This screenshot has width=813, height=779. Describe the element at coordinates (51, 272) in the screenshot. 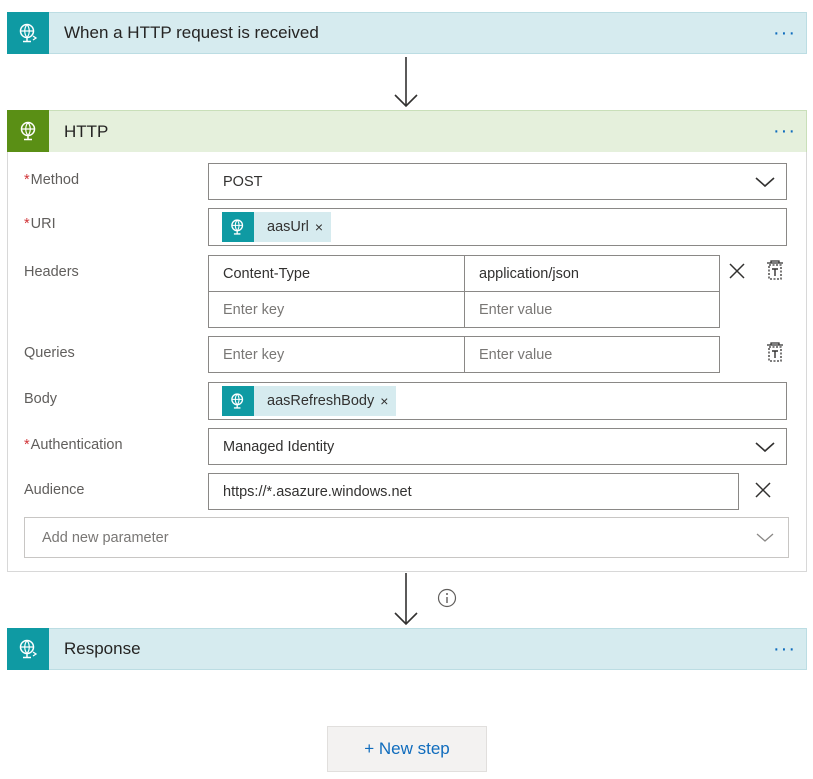

I see `headers-label: Headers` at that location.